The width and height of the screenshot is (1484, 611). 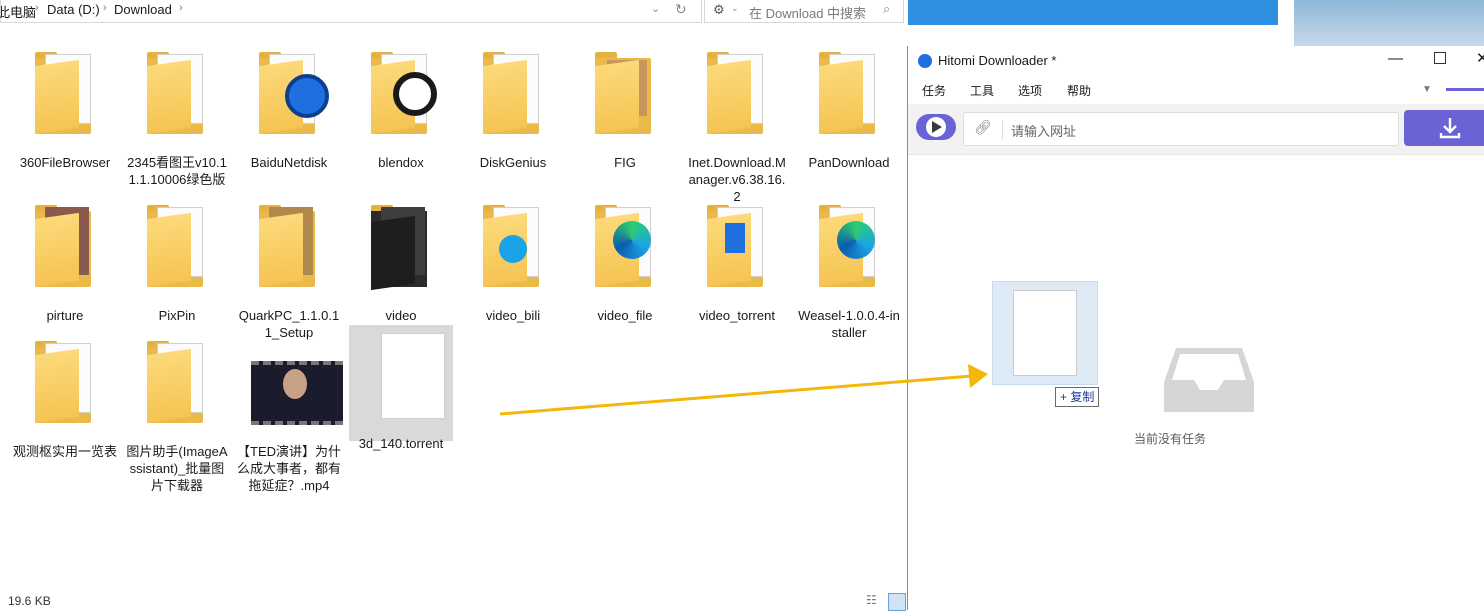 I want to click on folder-item: QuarkPC_1.1.0.11_Setup, so click(x=289, y=269).